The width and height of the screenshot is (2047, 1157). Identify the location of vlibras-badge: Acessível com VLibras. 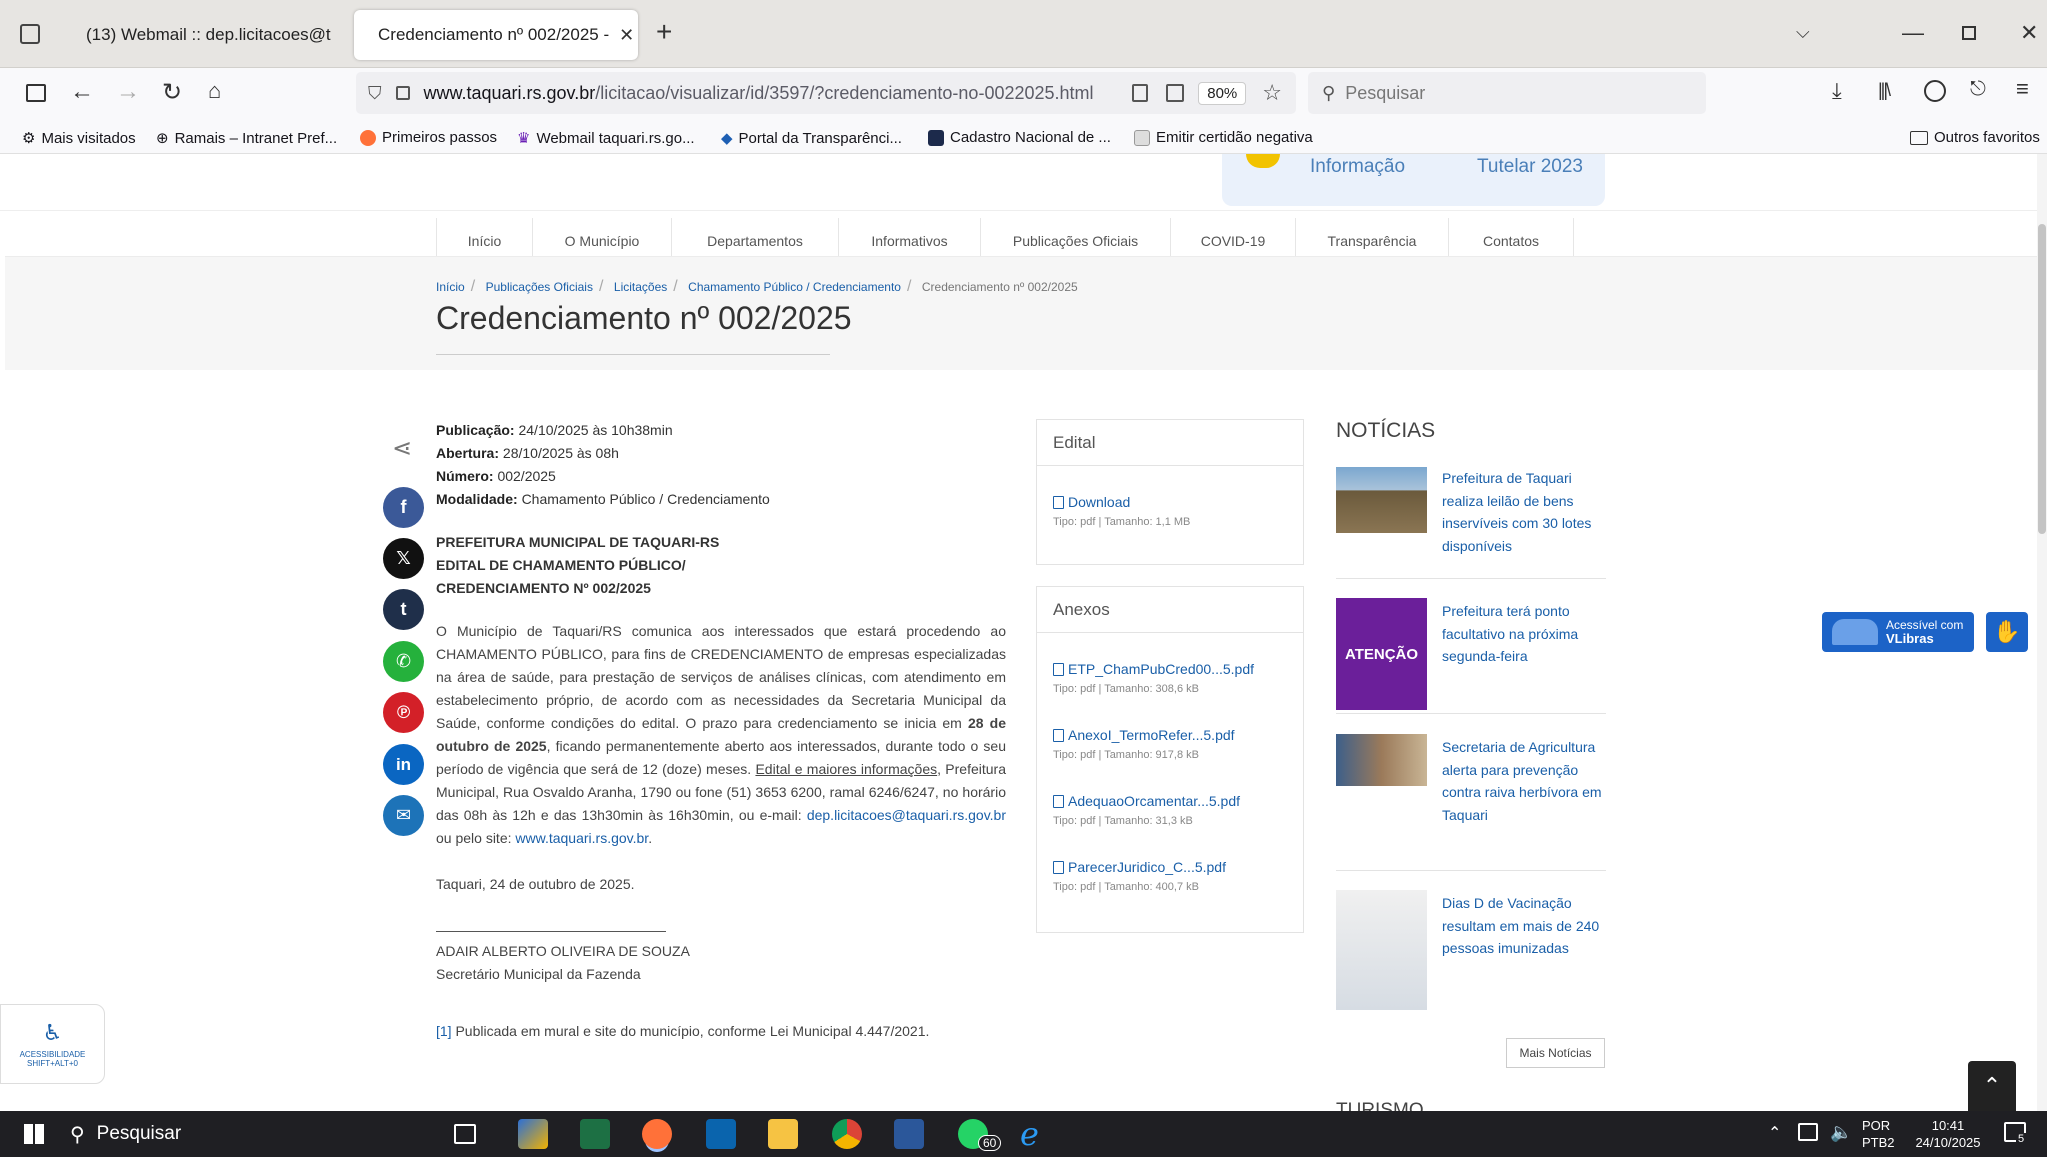
(1898, 632).